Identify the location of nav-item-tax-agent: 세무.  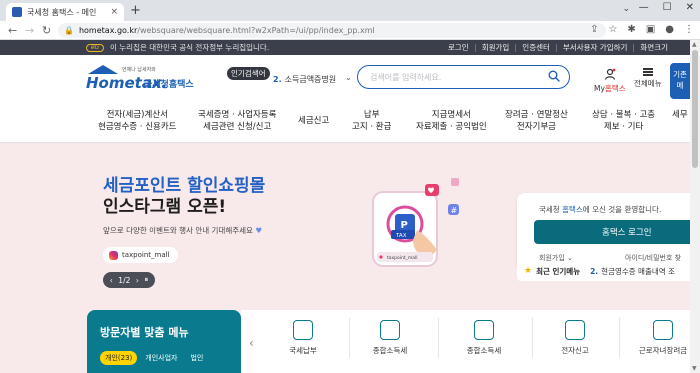
(680, 115).